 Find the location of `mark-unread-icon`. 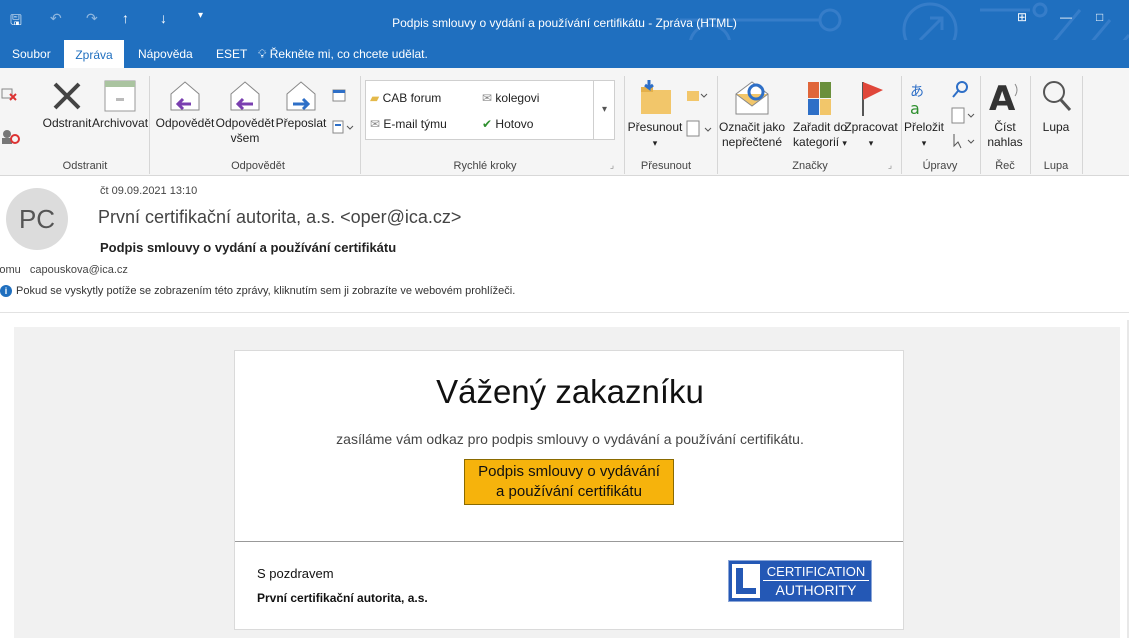

mark-unread-icon is located at coordinates (752, 98).